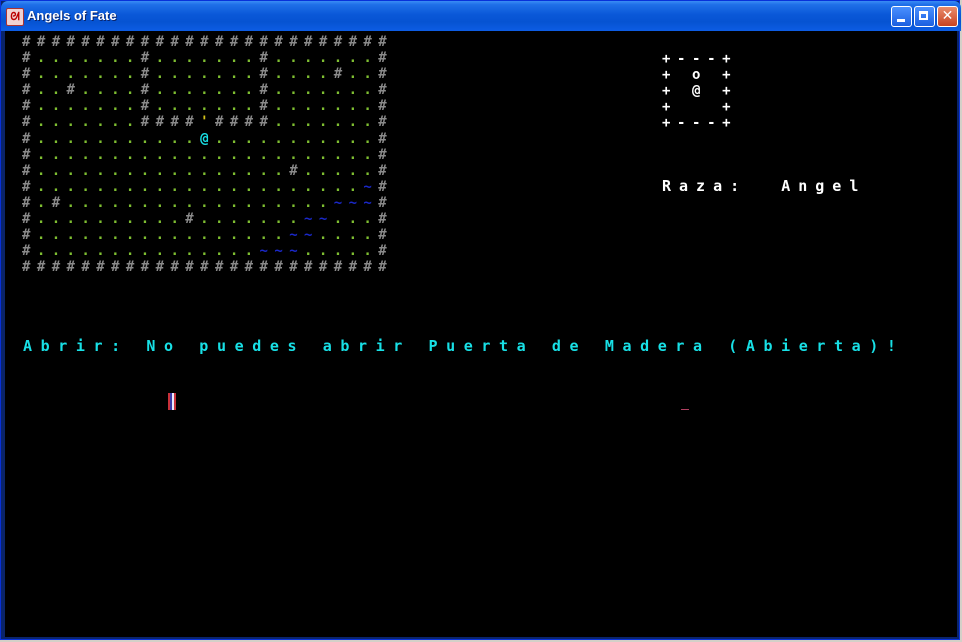  What do you see at coordinates (481, 16) in the screenshot?
I see `title-bar: ᘛ Angels of Fate ✕` at bounding box center [481, 16].